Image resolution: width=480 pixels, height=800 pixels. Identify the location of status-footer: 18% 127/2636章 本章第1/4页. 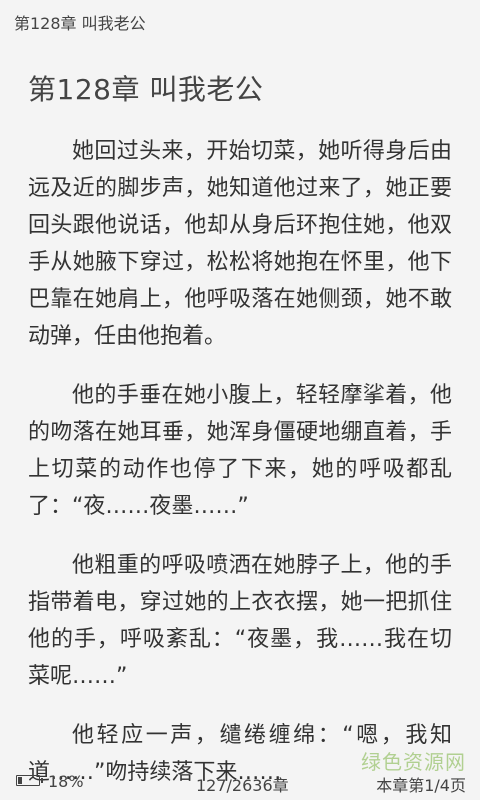
(240, 785).